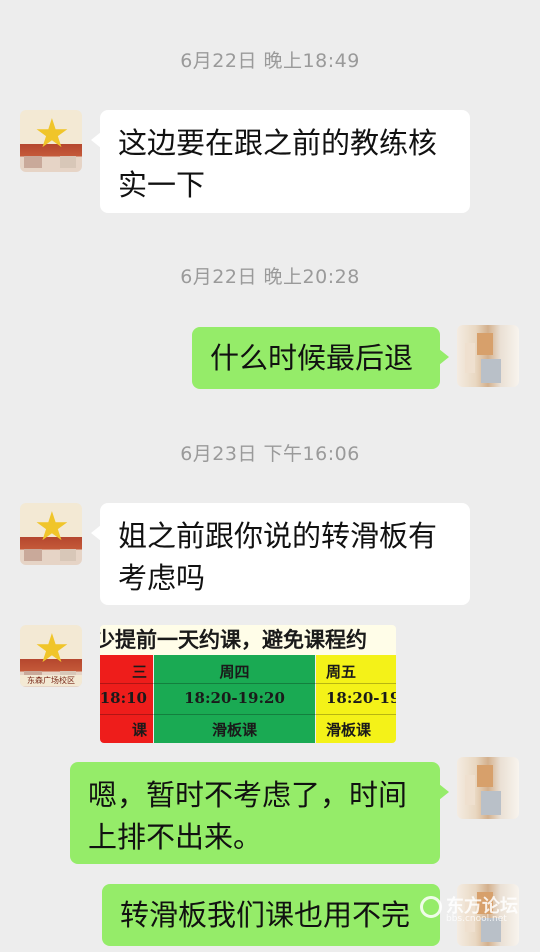 This screenshot has width=540, height=952. What do you see at coordinates (139, 672) in the screenshot?
I see `schedule-day: 三` at bounding box center [139, 672].